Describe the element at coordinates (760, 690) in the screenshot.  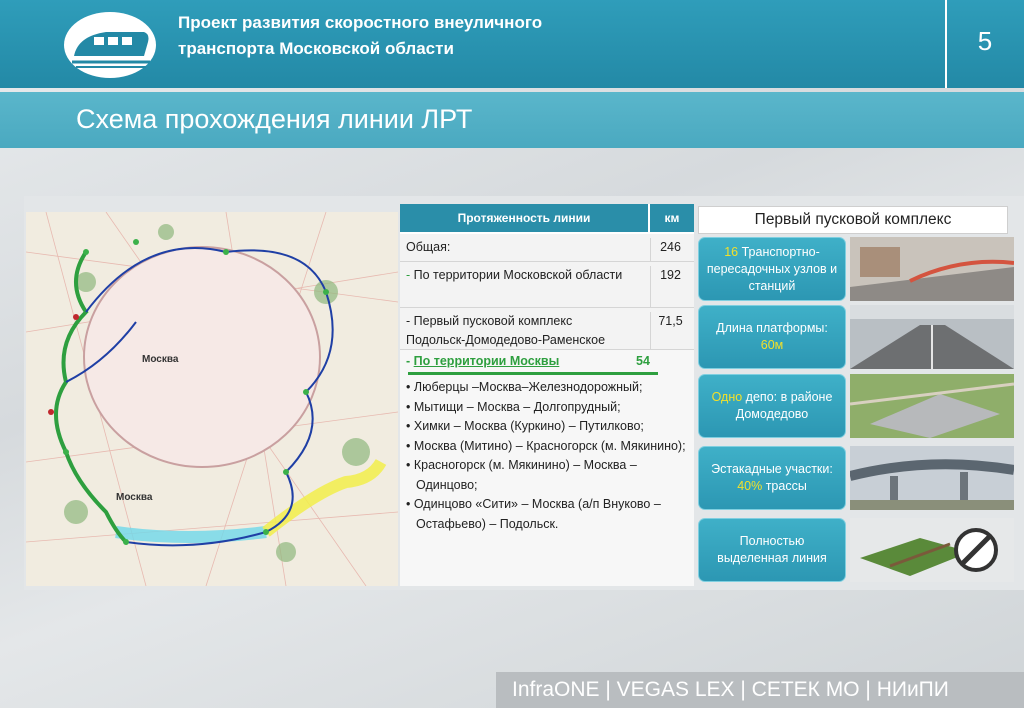
I see `footer-partners: InfraONE | VEGAS LEX | СЕТЕК МО | НИиПИ` at that location.